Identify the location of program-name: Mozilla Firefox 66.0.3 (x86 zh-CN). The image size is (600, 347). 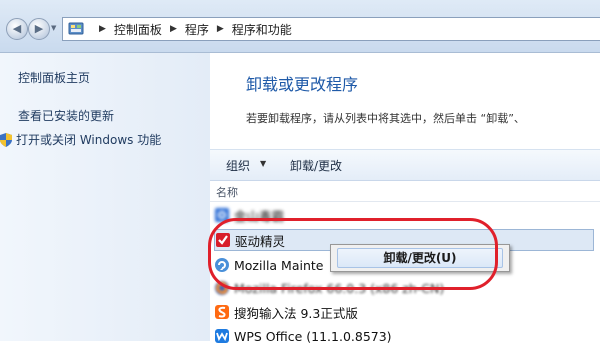
(339, 288).